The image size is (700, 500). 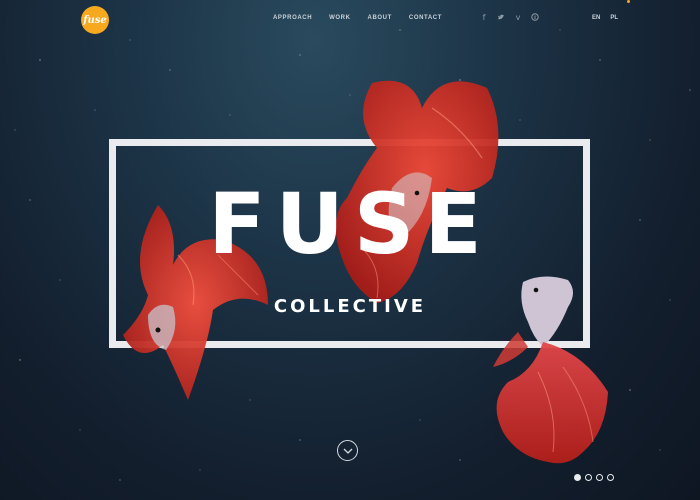 I want to click on main-navigation: APPROACH WORK ABOUT CONTACT, so click(x=366, y=18).